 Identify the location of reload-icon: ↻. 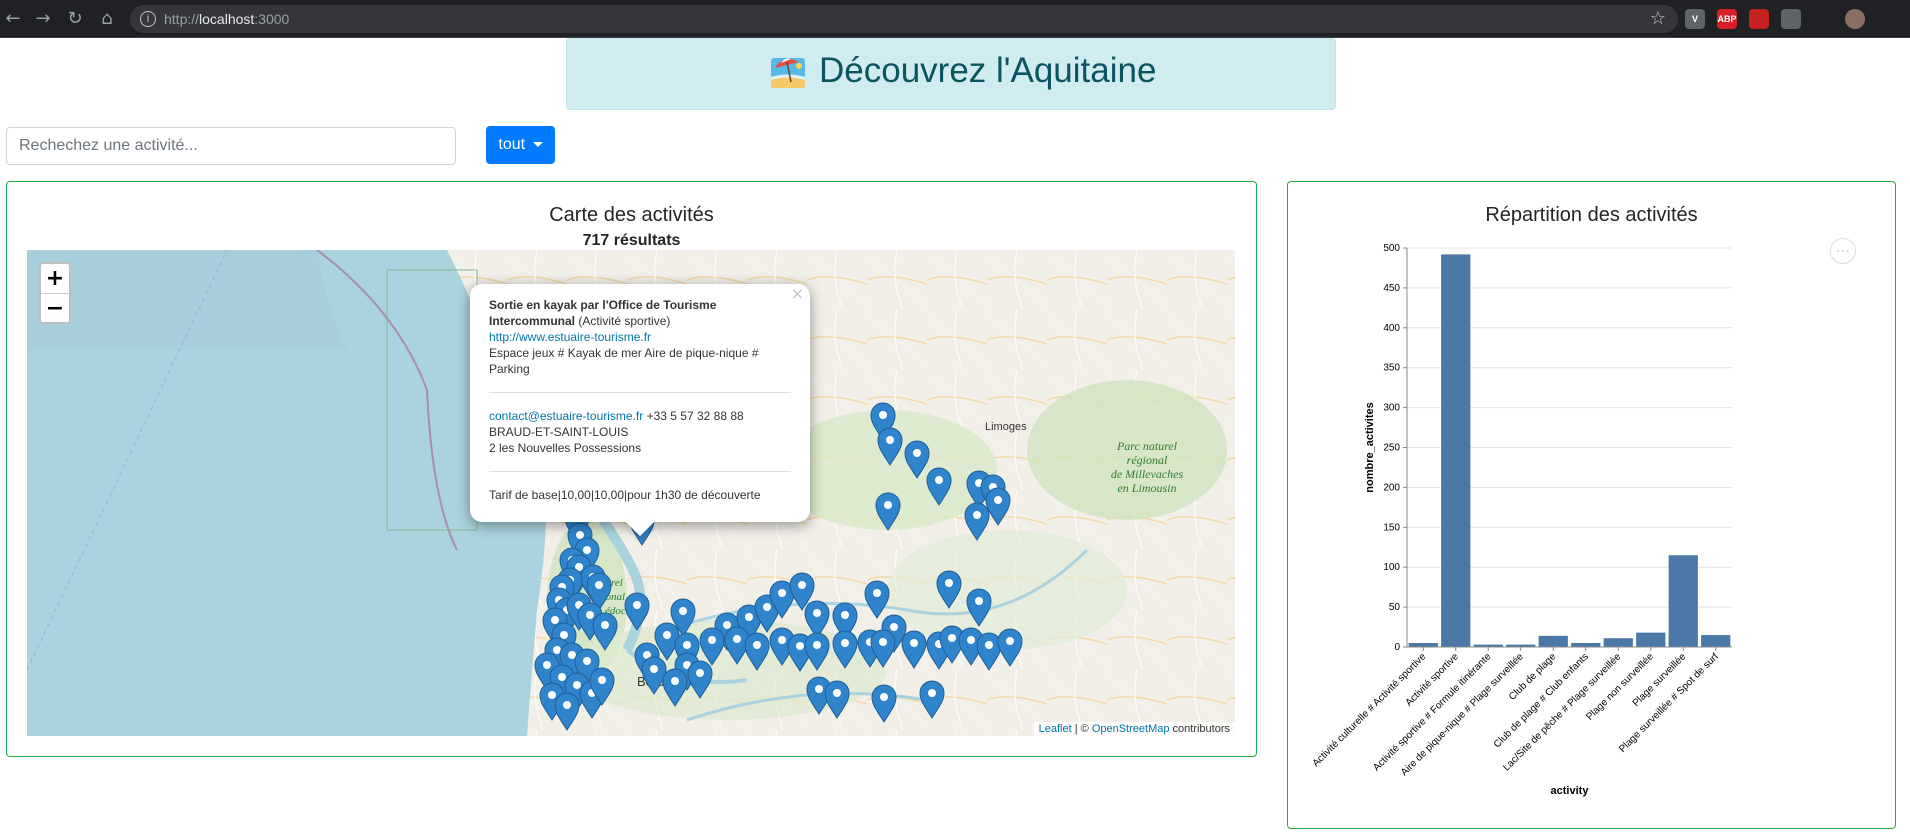
(75, 19).